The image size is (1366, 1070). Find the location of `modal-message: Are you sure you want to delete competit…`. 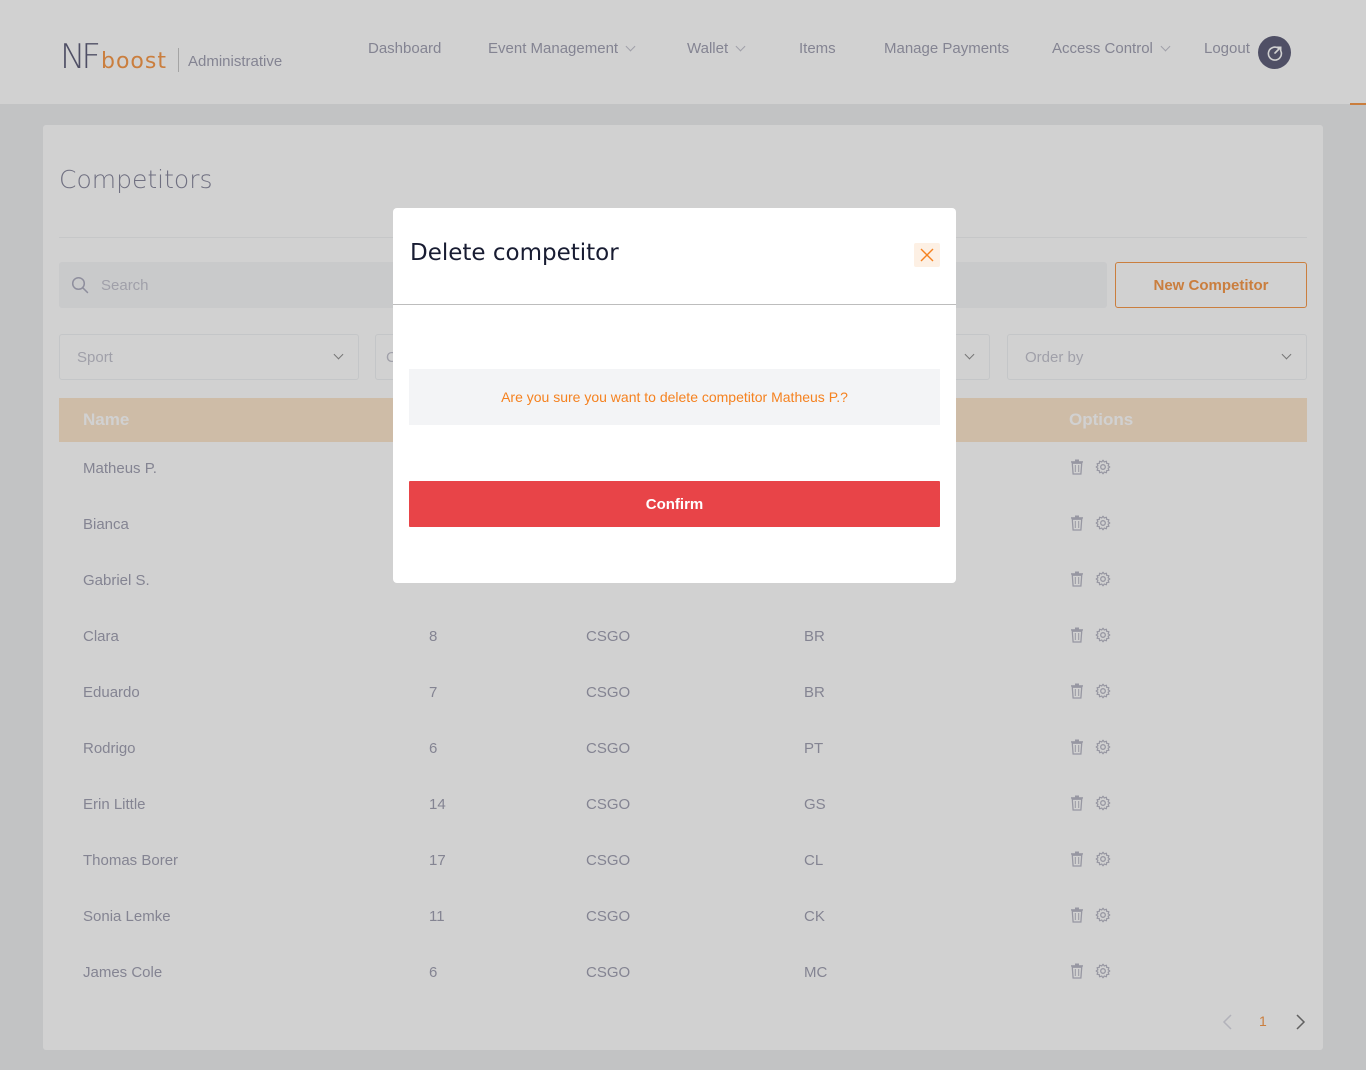

modal-message: Are you sure you want to delete competit… is located at coordinates (674, 397).